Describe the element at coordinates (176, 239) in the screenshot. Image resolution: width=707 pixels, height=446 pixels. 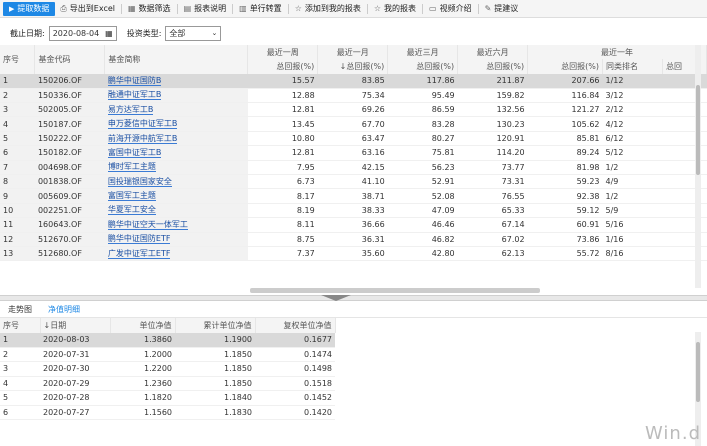
I see `cell-name: 鹏华中证国防ETF` at that location.